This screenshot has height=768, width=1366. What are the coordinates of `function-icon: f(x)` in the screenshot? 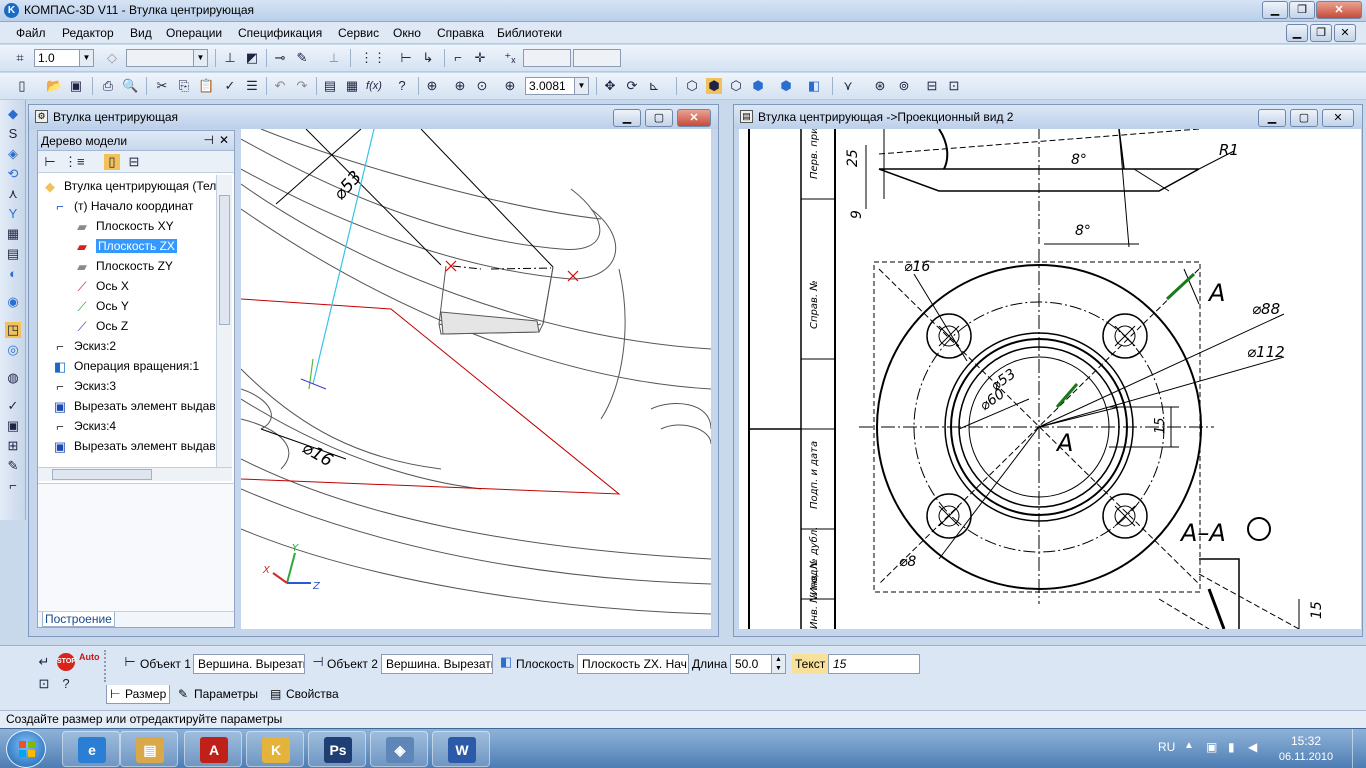 It's located at (374, 86).